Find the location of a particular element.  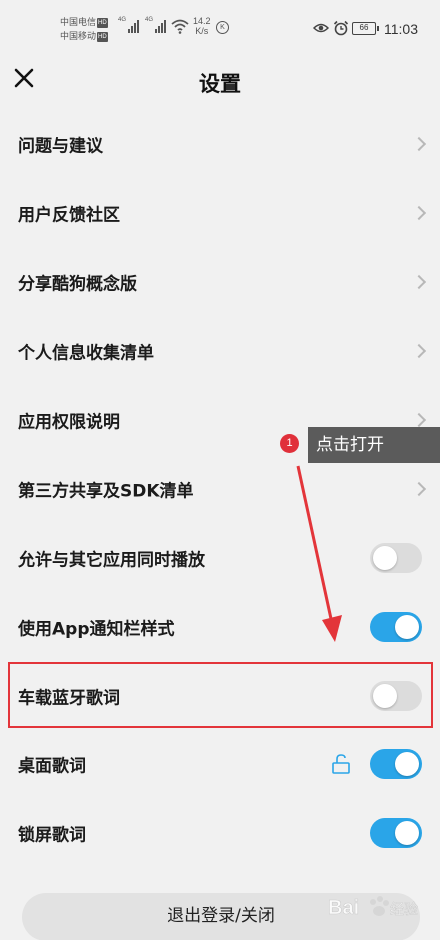

status-bar: 中国电信 HD 中国移动 HD 4G 4G 14.2 K/s K 66 11:03 is located at coordinates (220, 29).